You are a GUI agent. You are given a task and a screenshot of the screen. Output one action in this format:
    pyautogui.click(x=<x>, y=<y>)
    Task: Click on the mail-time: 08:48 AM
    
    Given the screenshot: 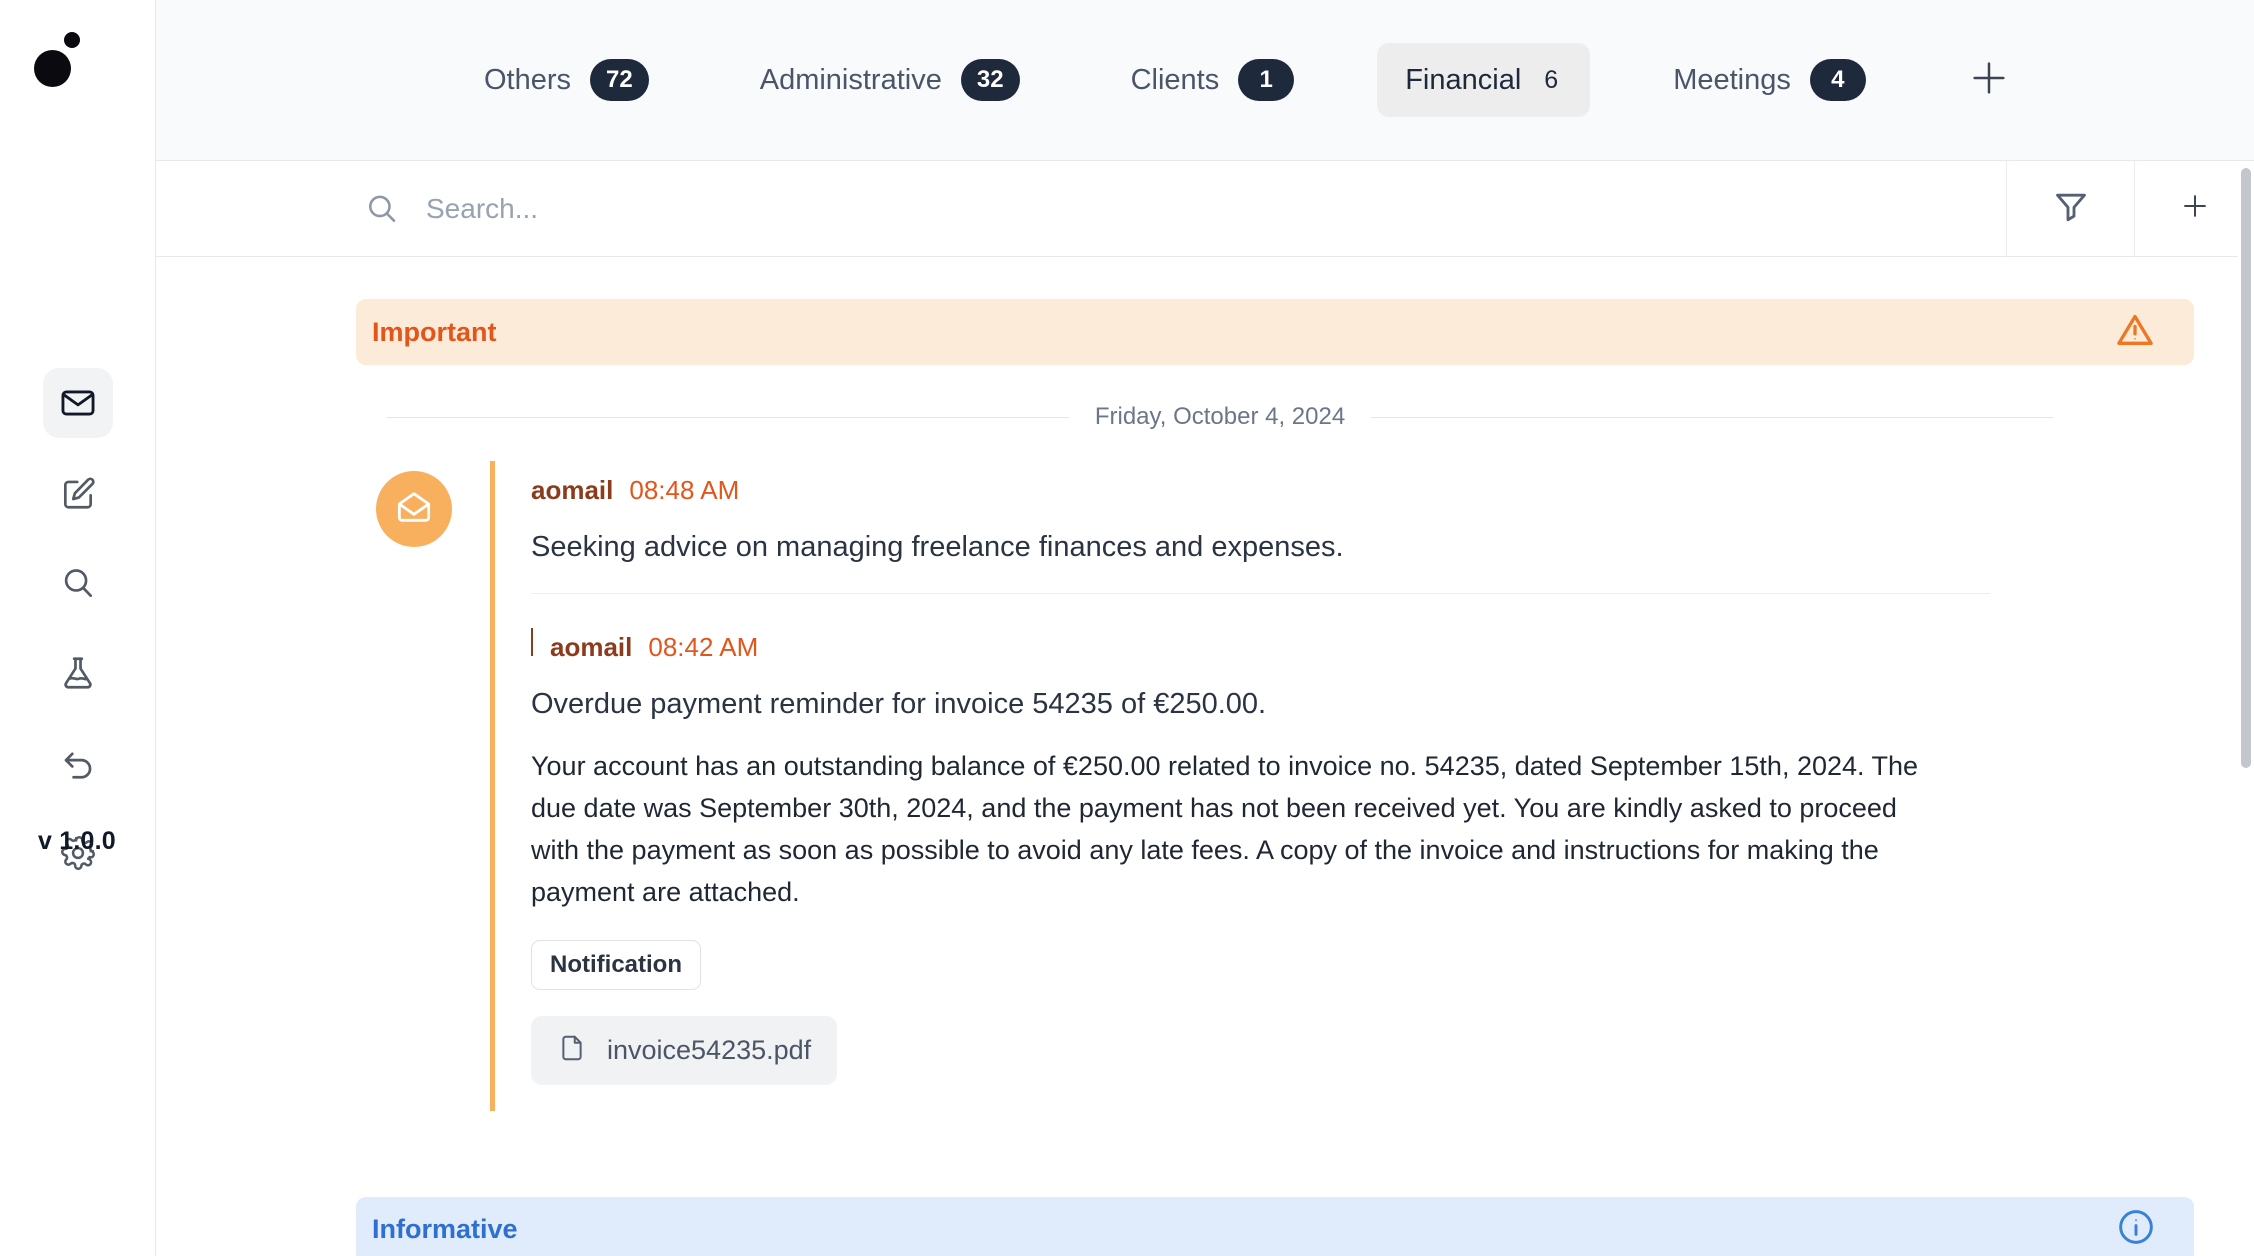 What is the action you would take?
    pyautogui.click(x=684, y=490)
    